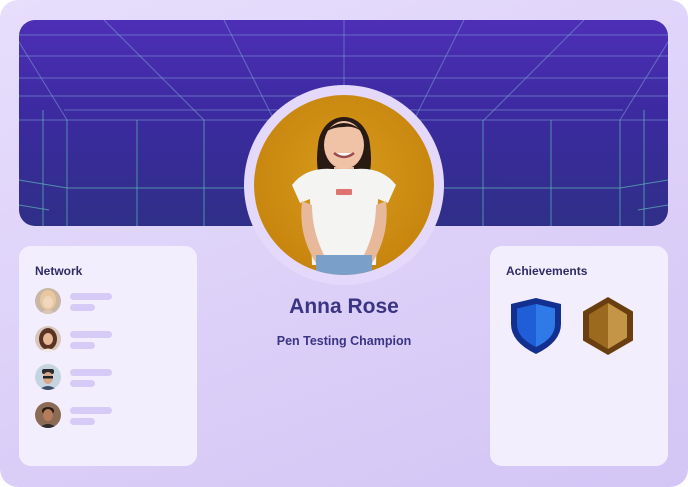 The image size is (688, 487). I want to click on contact-avatar-4-icon, so click(48, 415).